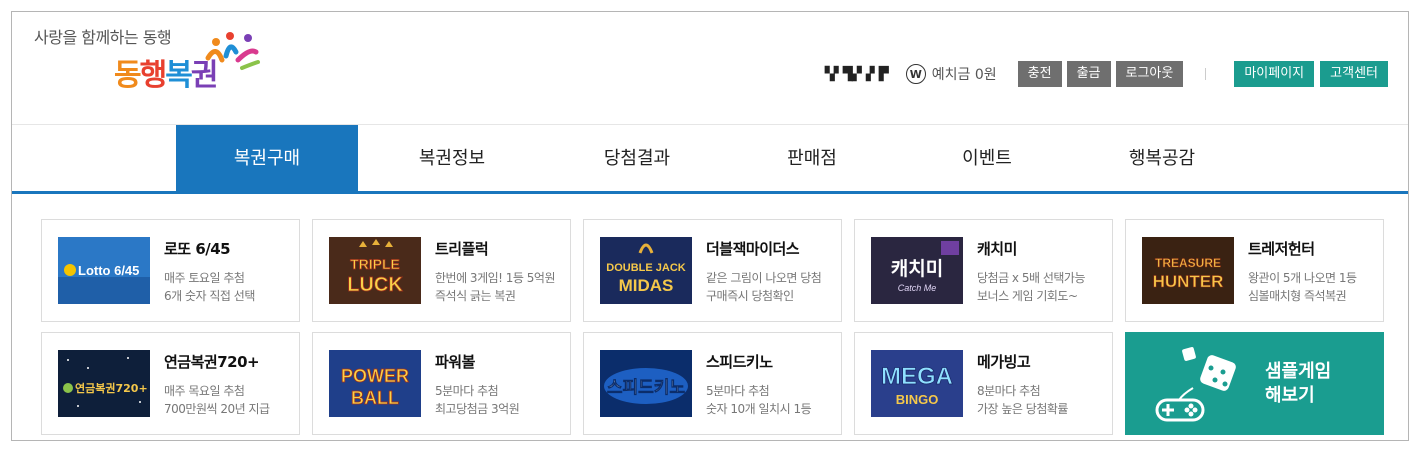 The image size is (1418, 454). What do you see at coordinates (987, 158) in the screenshot?
I see `nav-item-events: 이벤트` at bounding box center [987, 158].